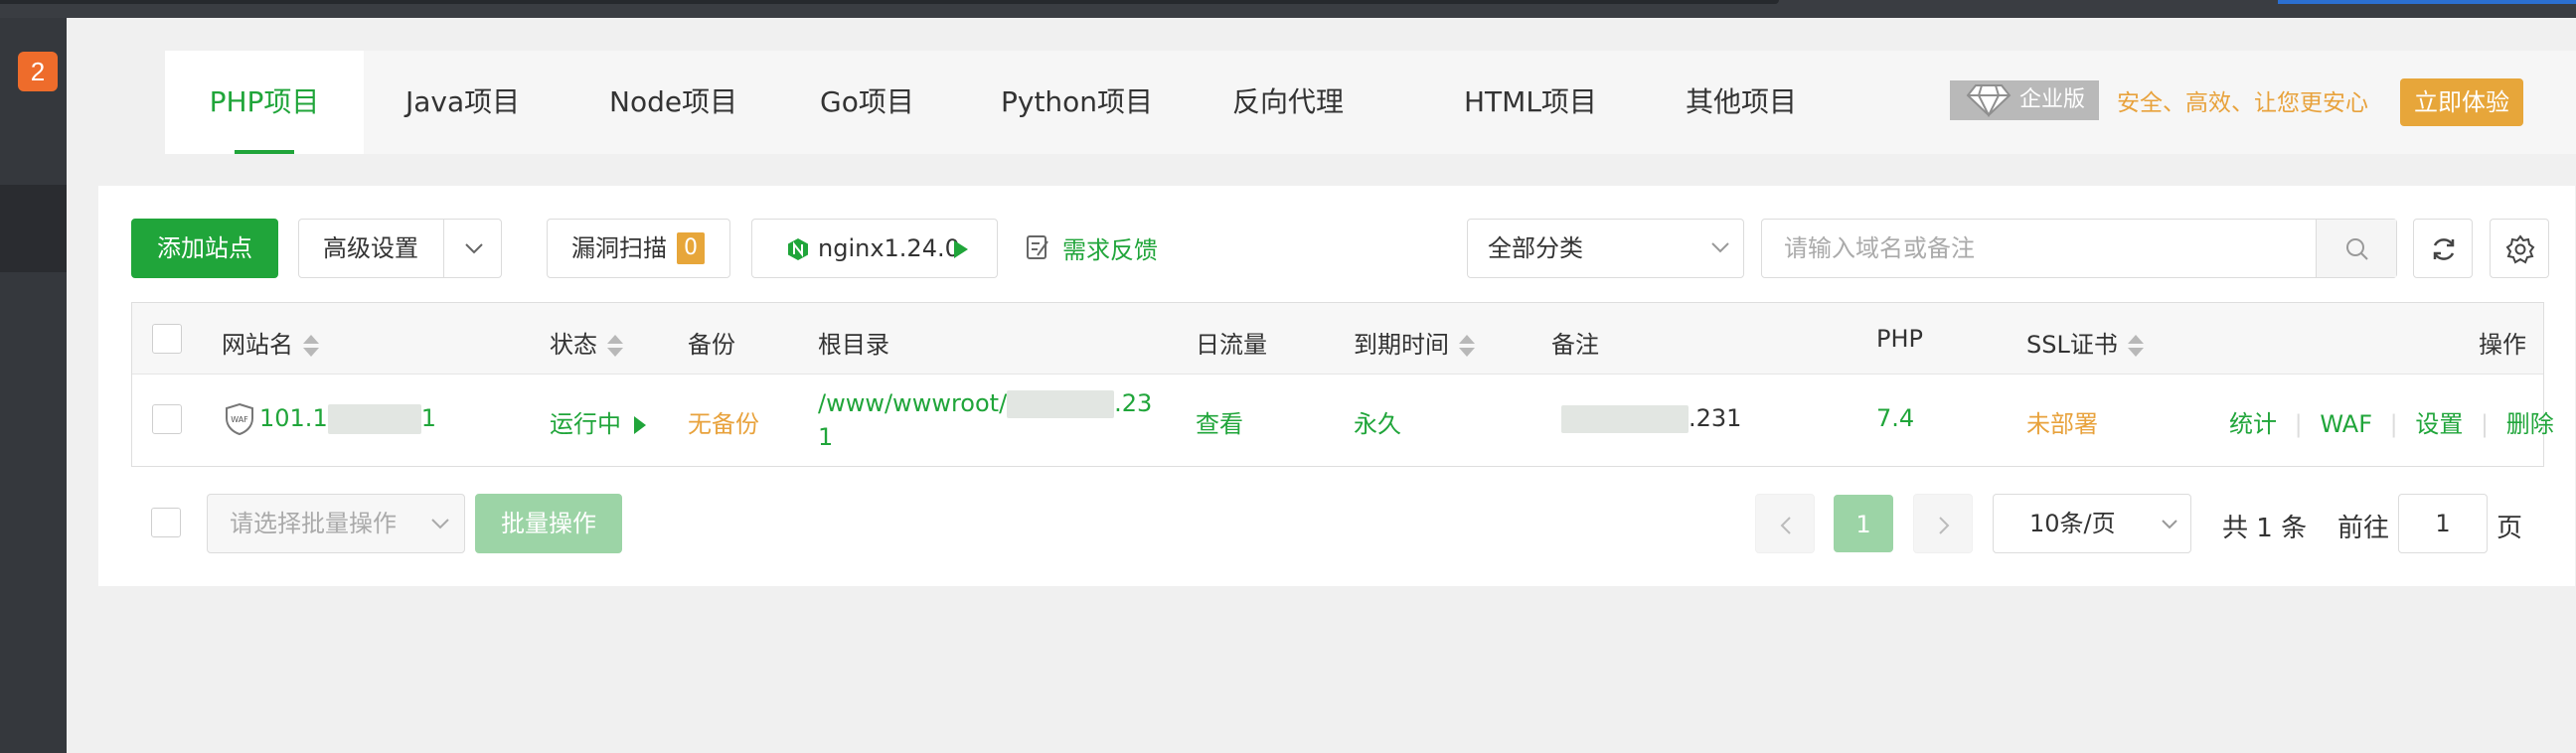  Describe the element at coordinates (826, 437) in the screenshot. I see `root-dir-line2: 1` at that location.